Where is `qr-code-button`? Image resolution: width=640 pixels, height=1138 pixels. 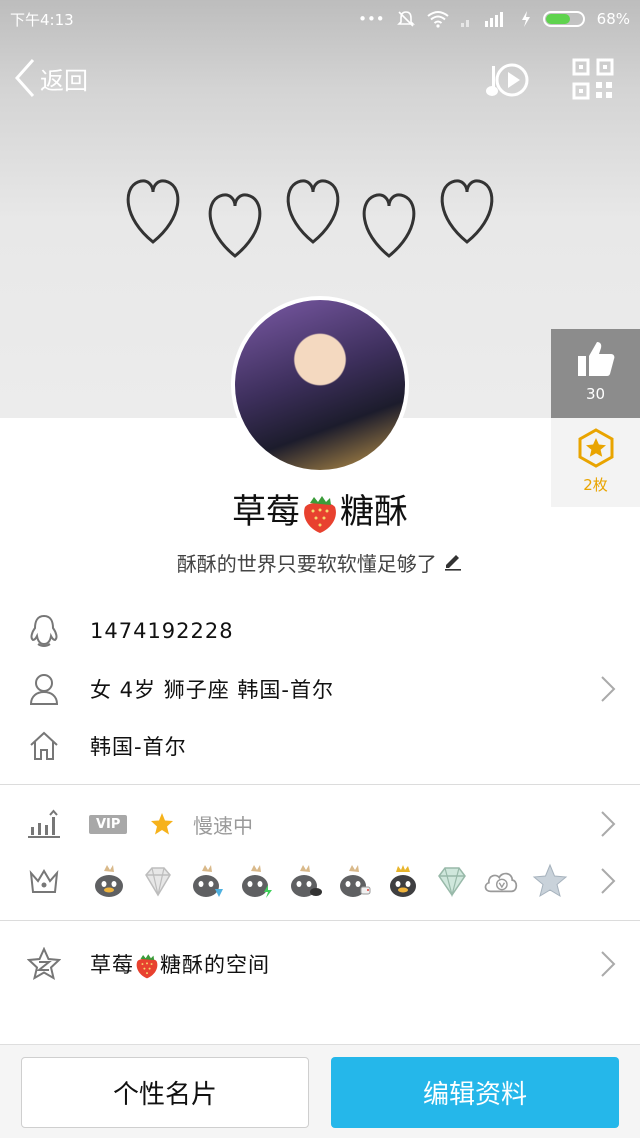 qr-code-button is located at coordinates (593, 81).